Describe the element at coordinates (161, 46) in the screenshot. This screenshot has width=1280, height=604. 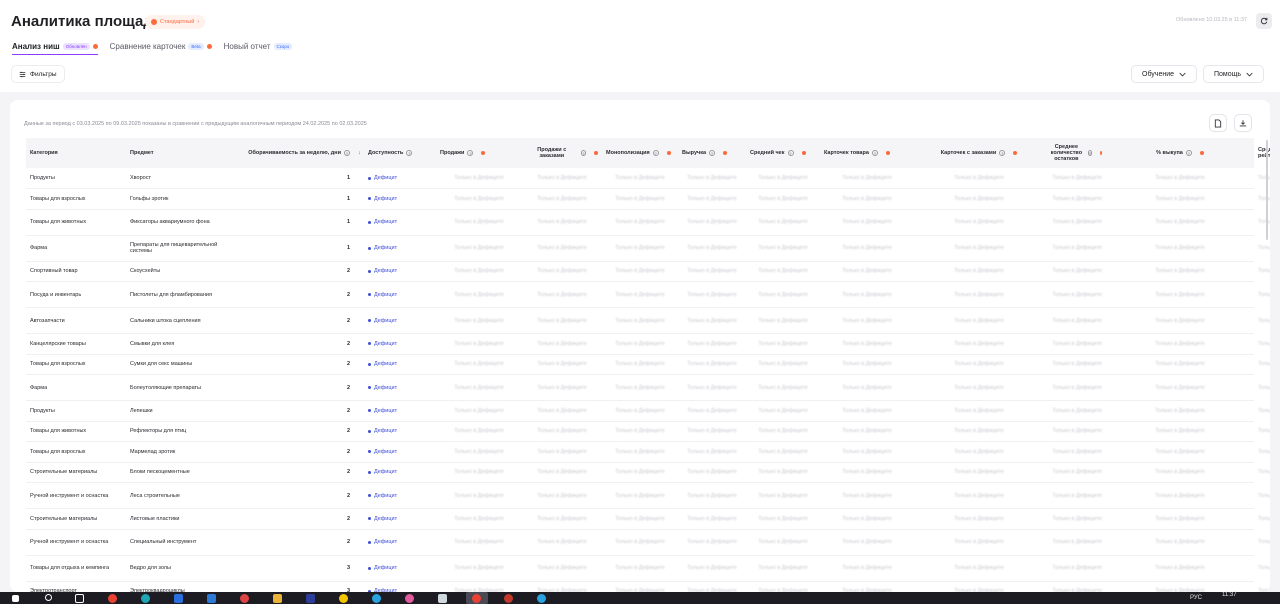
I see `tab-card-comparison: Сравнение карточек Beta` at that location.